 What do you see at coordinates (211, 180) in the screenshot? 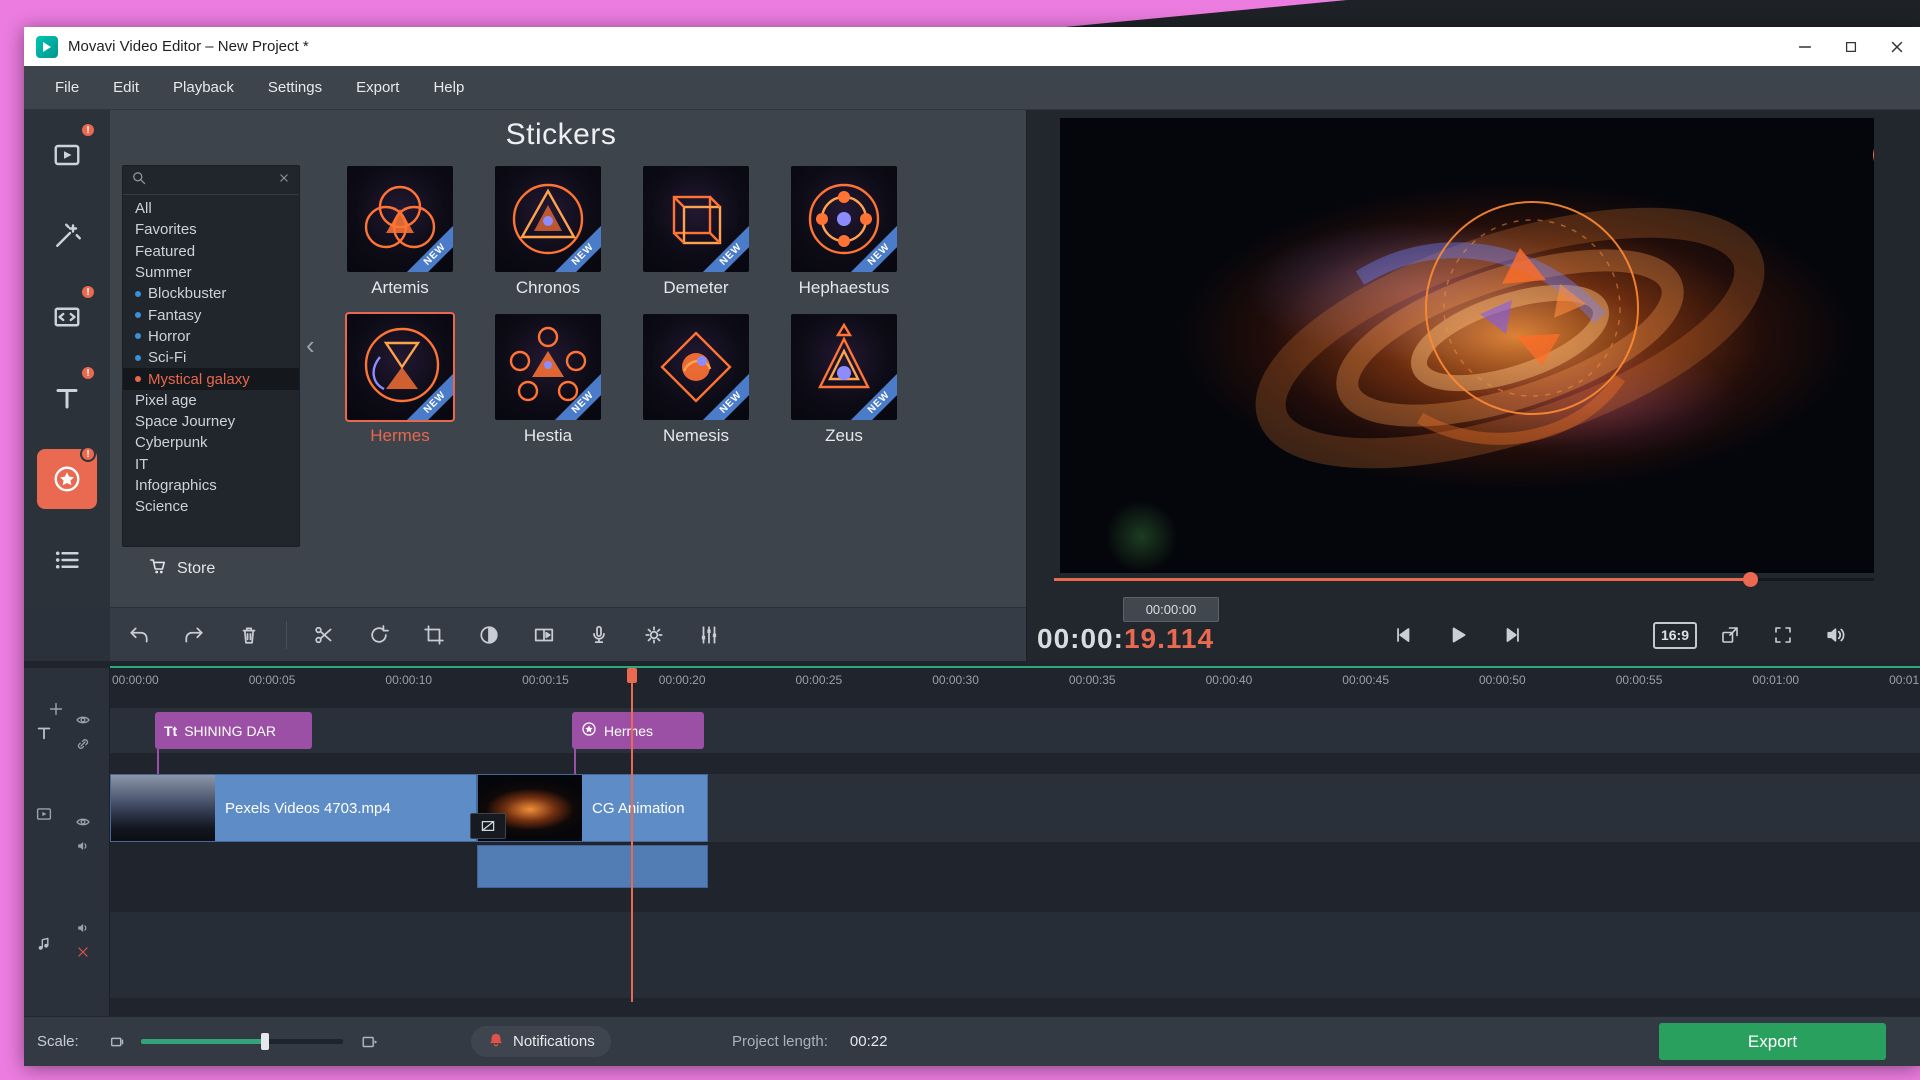
I see `search-row` at bounding box center [211, 180].